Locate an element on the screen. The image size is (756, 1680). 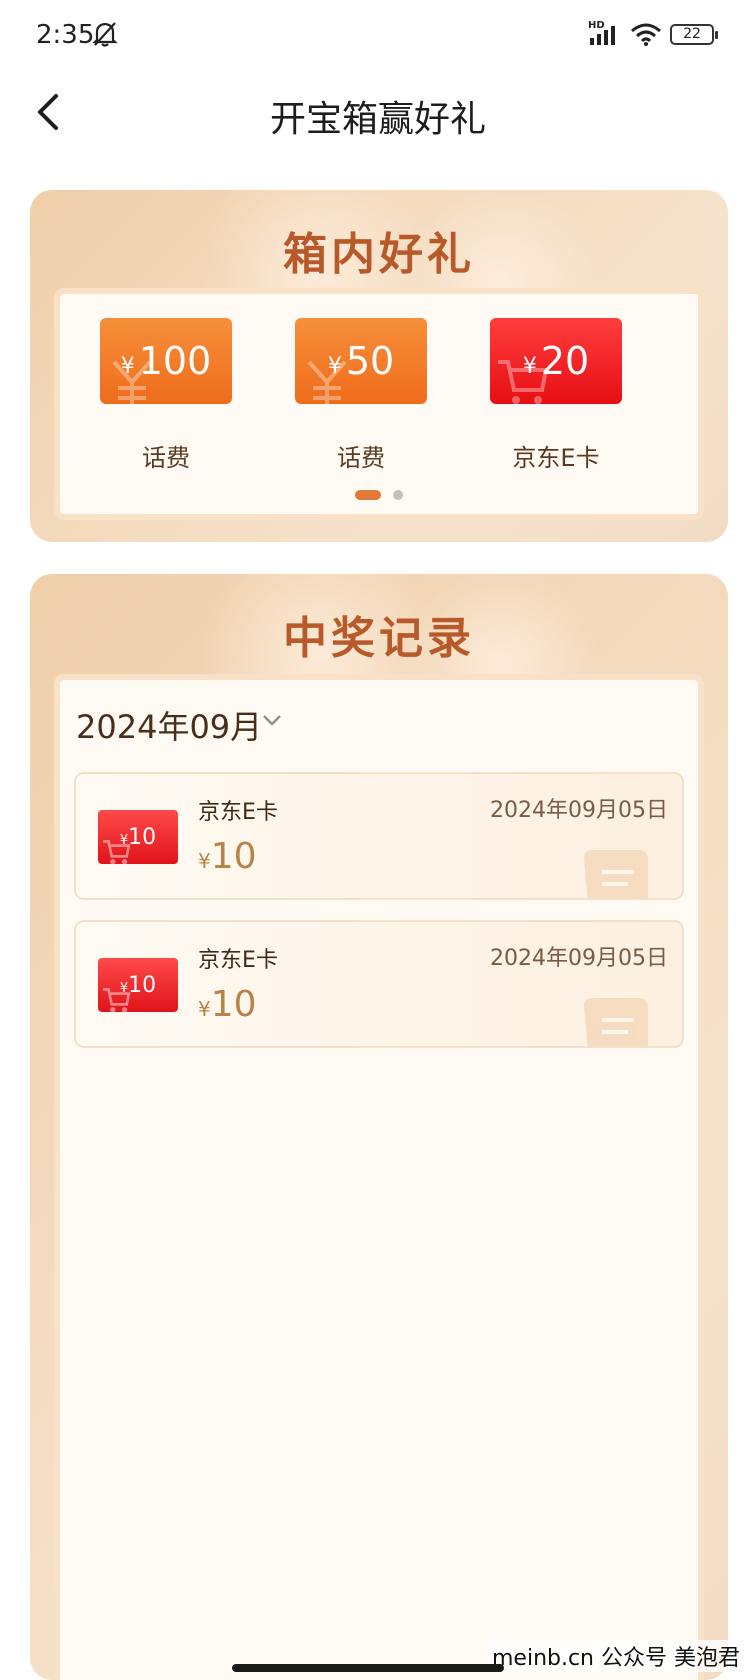
battery-icon: 22 is located at coordinates (694, 34).